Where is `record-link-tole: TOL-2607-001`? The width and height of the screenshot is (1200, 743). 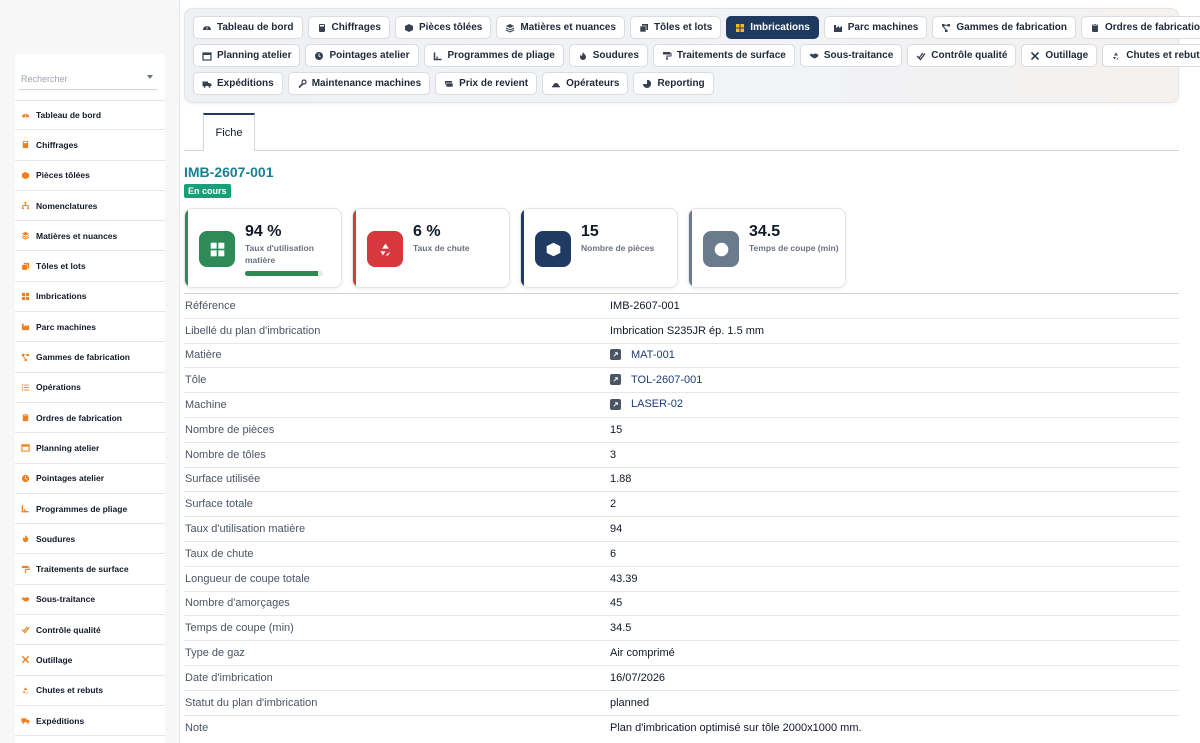
record-link-tole: TOL-2607-001 is located at coordinates (656, 380).